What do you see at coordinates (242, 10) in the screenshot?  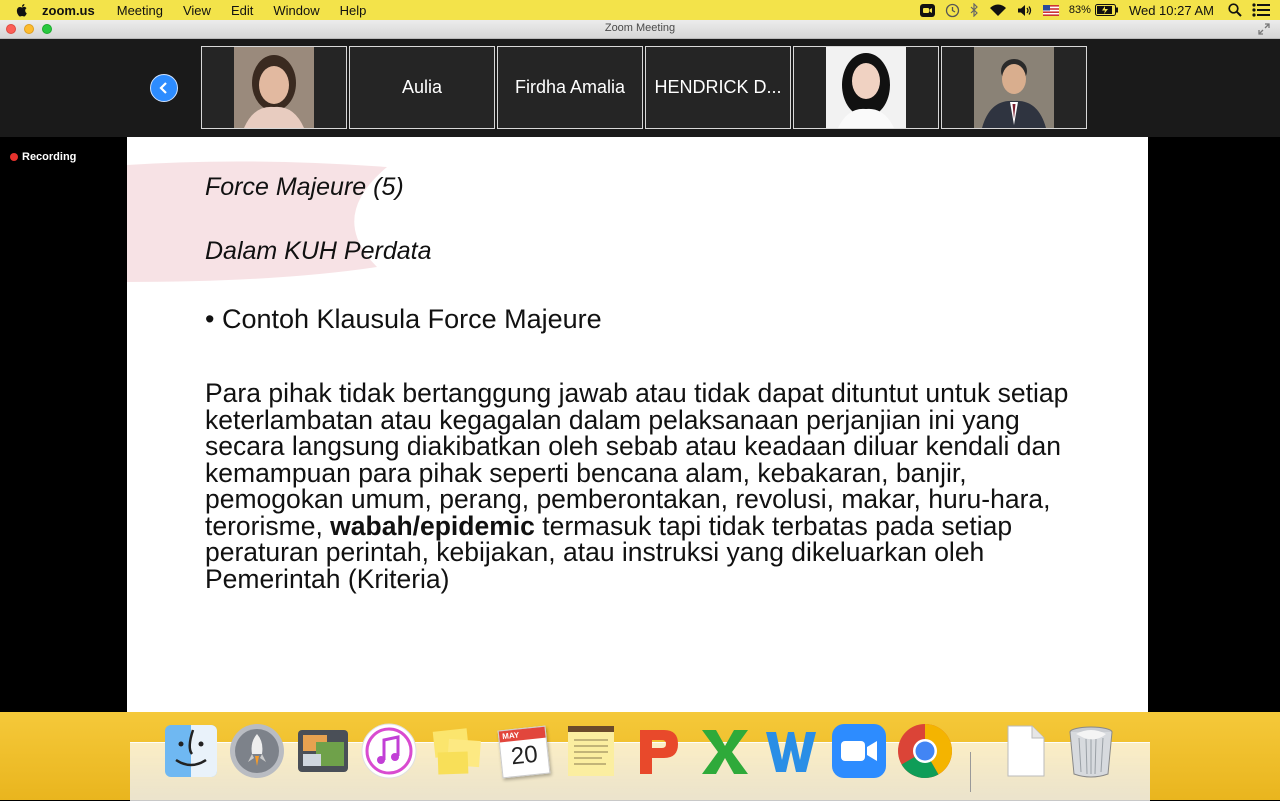 I see `menu-edit: Edit` at bounding box center [242, 10].